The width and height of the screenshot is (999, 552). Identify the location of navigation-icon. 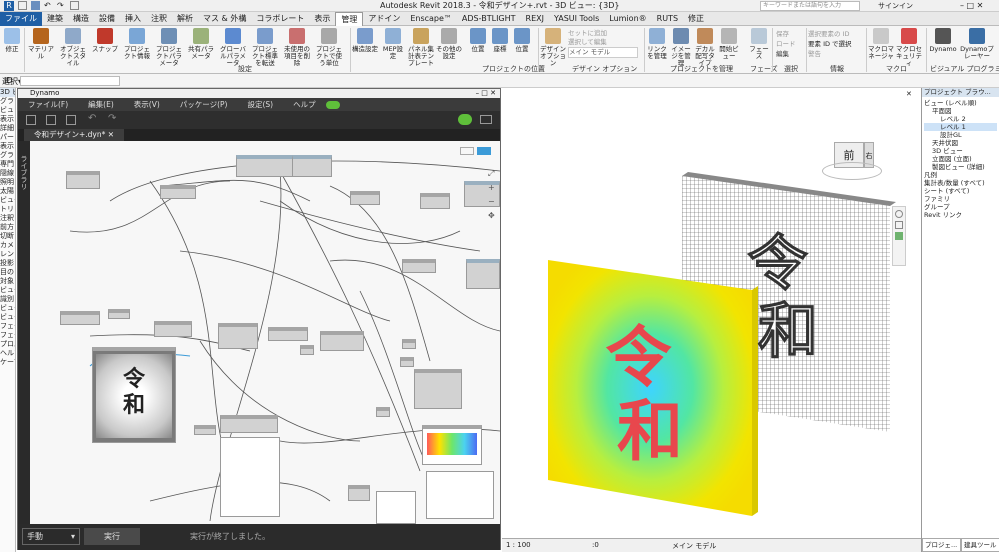
(899, 236).